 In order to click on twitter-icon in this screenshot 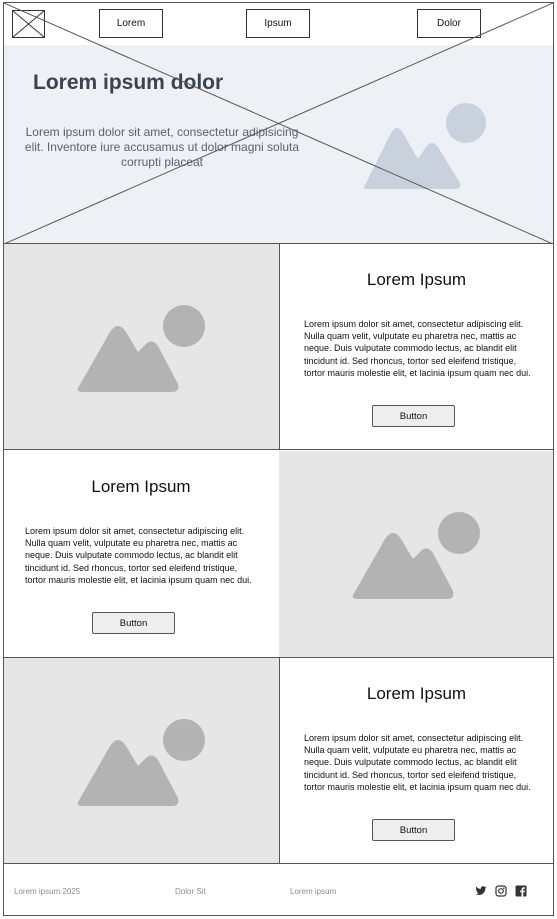, I will do `click(481, 891)`.